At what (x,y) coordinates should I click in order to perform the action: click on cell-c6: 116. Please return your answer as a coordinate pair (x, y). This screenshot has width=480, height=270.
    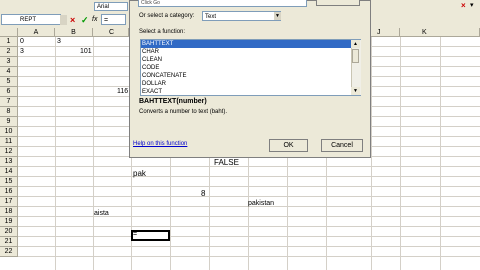
    Looking at the image, I should click on (122, 92).